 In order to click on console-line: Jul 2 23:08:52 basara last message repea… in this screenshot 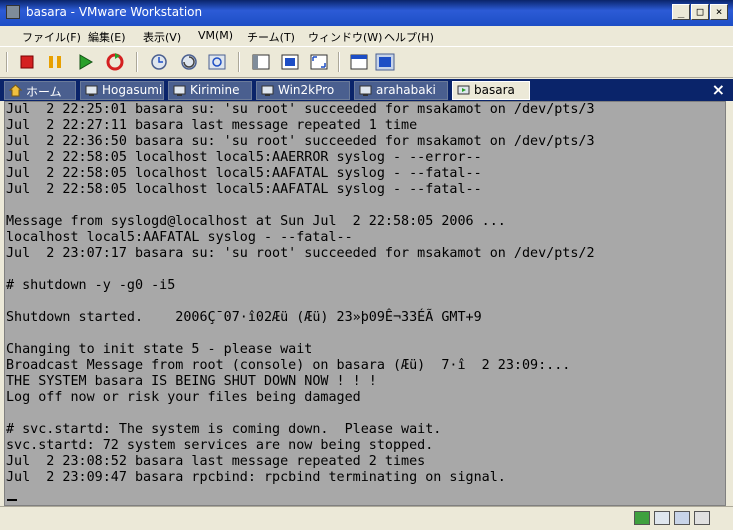, I will do `click(216, 461)`.